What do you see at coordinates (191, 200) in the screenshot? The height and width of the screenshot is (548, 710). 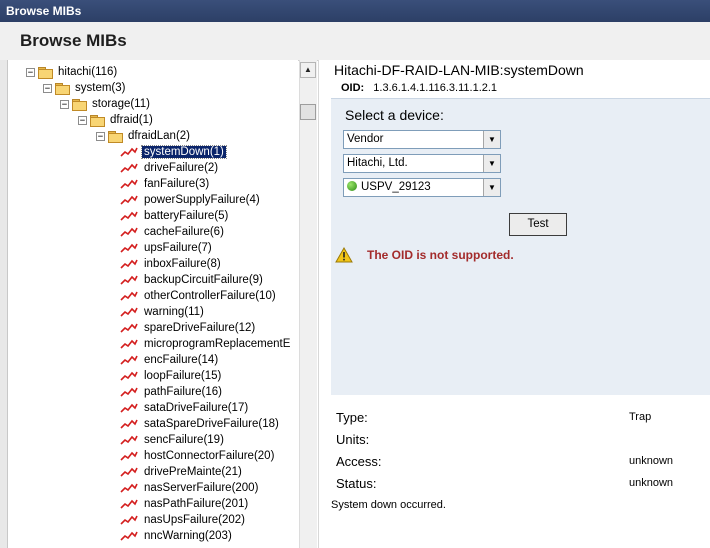 I see `tree-item-trap: powerSupplyFailure(4)` at bounding box center [191, 200].